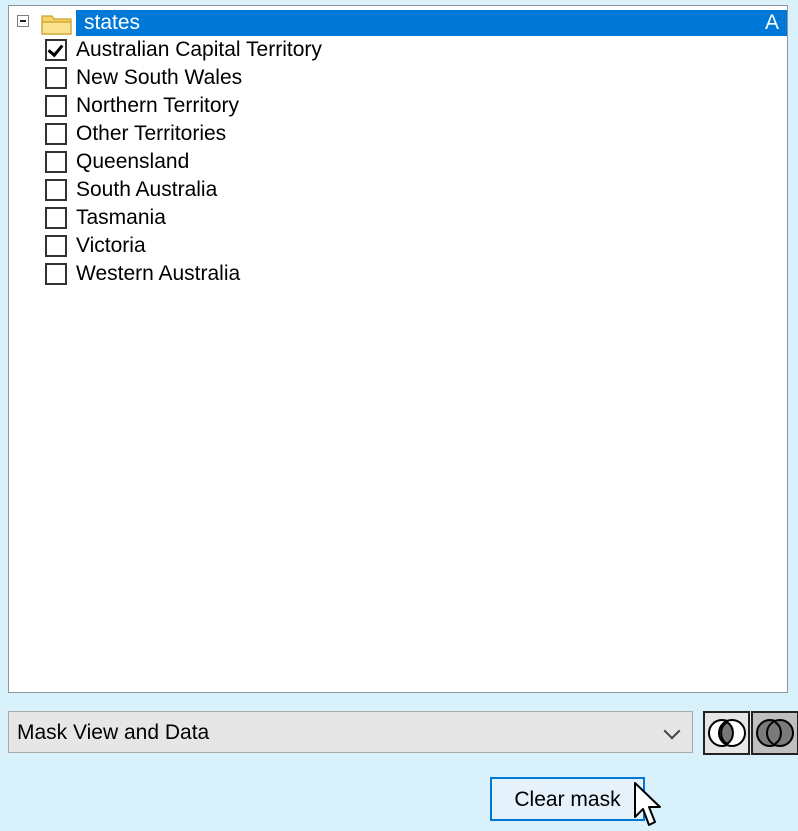 The height and width of the screenshot is (831, 798). Describe the element at coordinates (56, 25) in the screenshot. I see `folder-icon` at that location.